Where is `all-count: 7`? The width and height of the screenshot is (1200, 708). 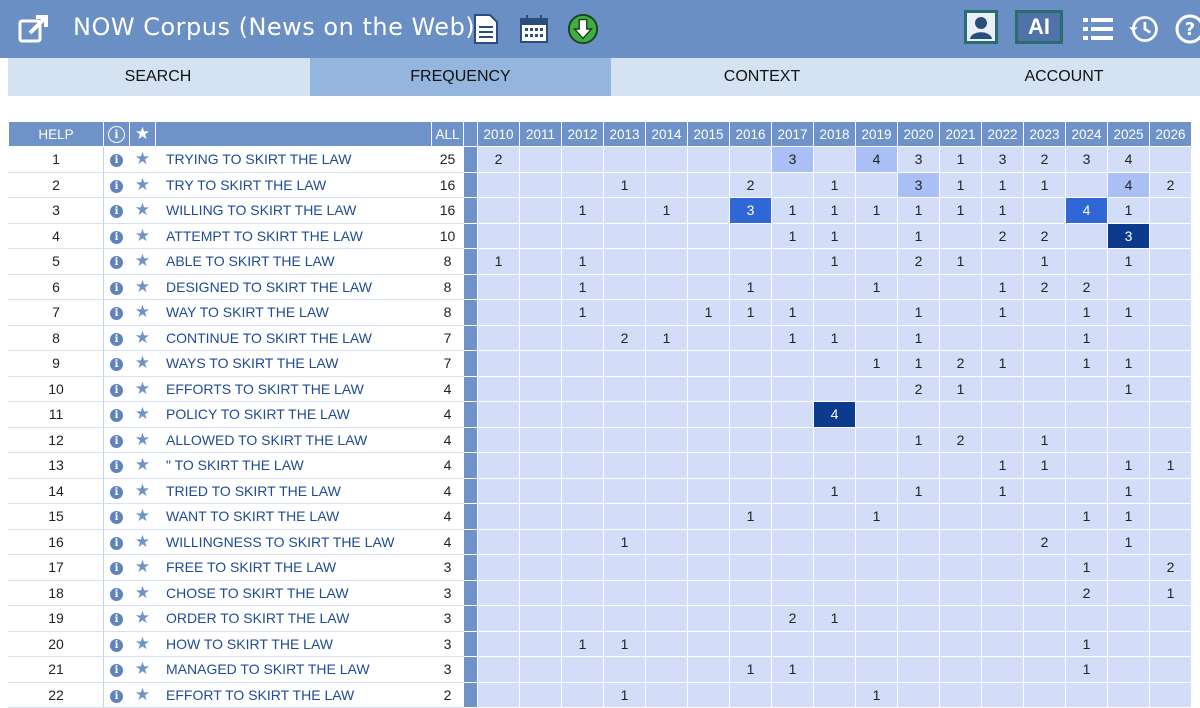 all-count: 7 is located at coordinates (447, 337).